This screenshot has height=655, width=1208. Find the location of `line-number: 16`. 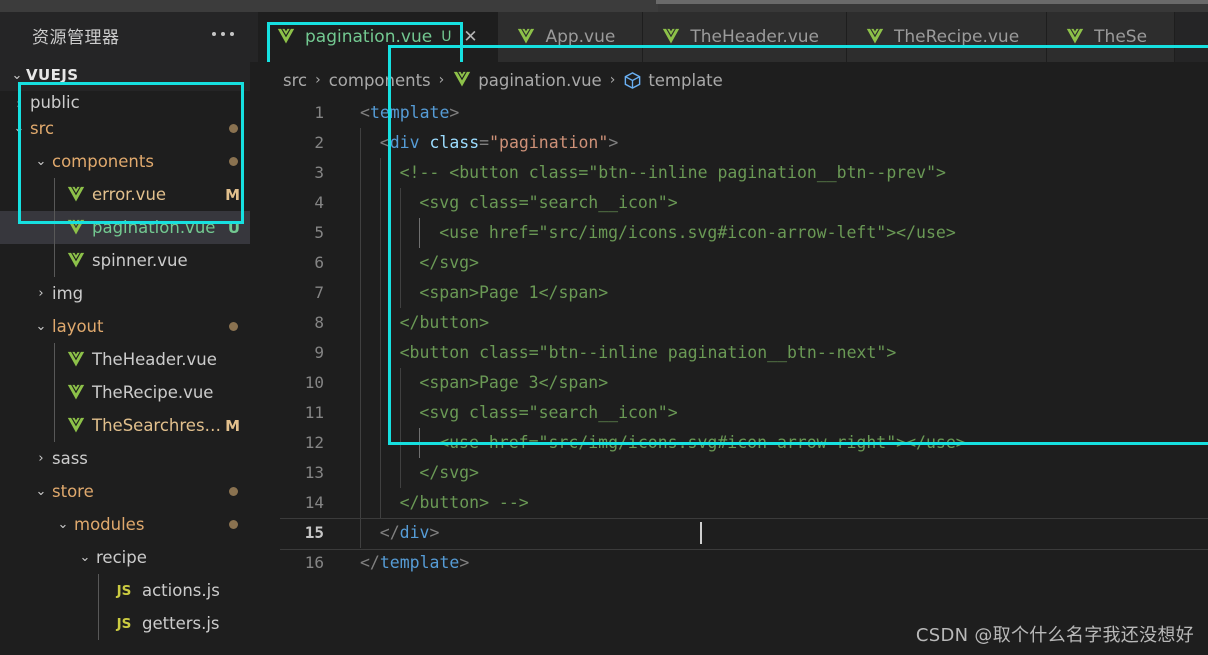

line-number: 16 is located at coordinates (314, 562).